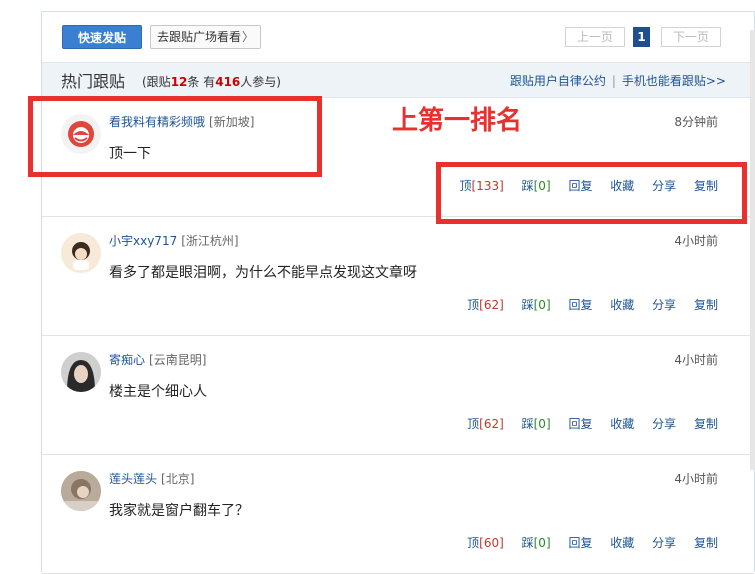 This screenshot has width=755, height=574. Describe the element at coordinates (263, 273) in the screenshot. I see `comment-content: 看多了都是眼泪啊，为什么不能早点发现这文章呀` at that location.